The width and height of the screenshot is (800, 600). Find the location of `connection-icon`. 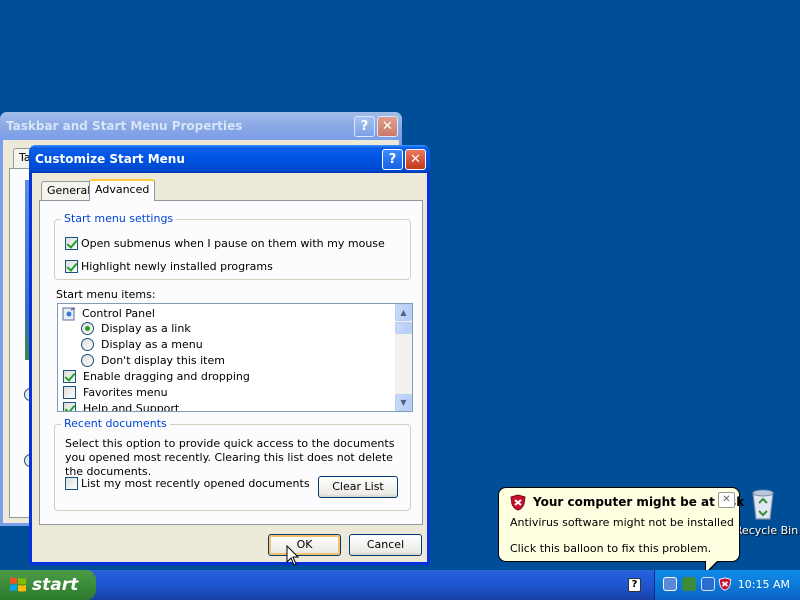

connection-icon is located at coordinates (708, 584).